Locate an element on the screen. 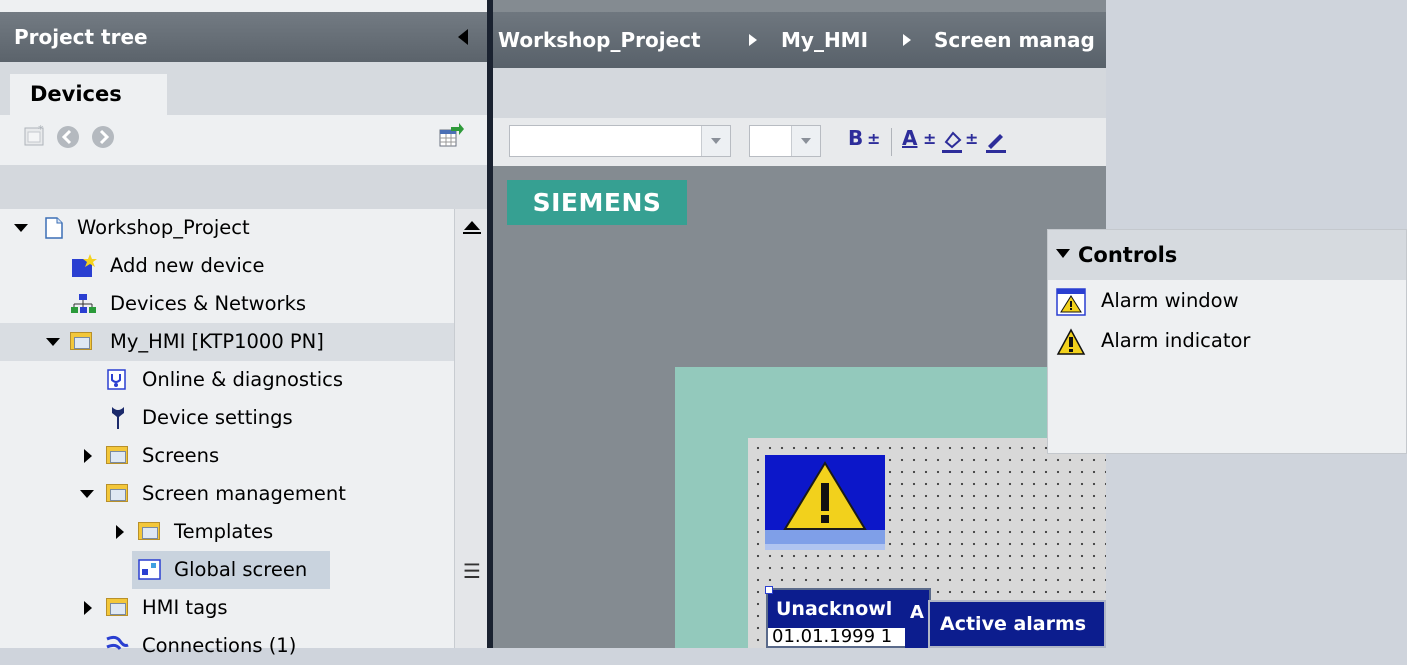 The width and height of the screenshot is (1407, 665). bold-dropdown-icon: ± is located at coordinates (873, 138).